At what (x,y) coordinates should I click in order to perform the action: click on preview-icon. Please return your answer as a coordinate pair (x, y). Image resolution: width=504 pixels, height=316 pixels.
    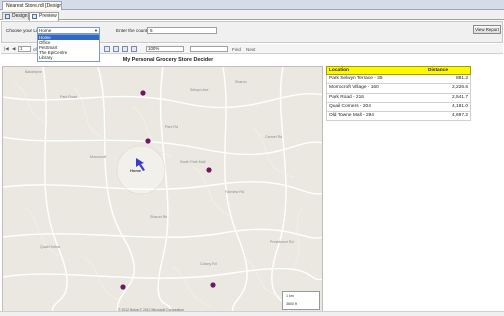
    Looking at the image, I should click on (34, 16).